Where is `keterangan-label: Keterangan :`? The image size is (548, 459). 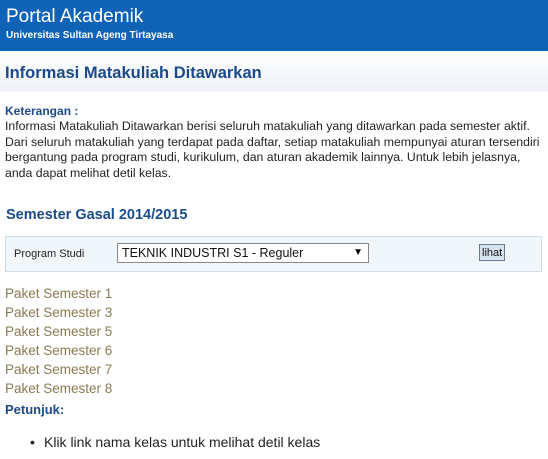 keterangan-label: Keterangan : is located at coordinates (42, 111).